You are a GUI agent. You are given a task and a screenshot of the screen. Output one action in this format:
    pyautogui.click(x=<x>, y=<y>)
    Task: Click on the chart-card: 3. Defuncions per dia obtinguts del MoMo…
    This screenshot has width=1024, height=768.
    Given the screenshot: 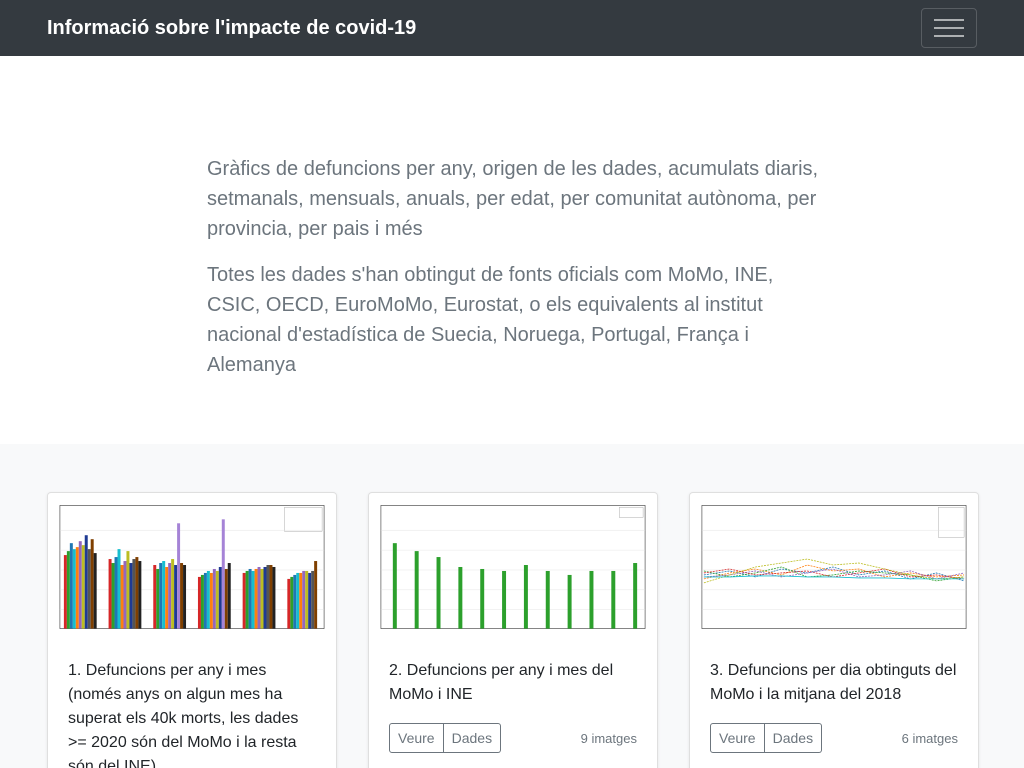 What is the action you would take?
    pyautogui.click(x=834, y=630)
    